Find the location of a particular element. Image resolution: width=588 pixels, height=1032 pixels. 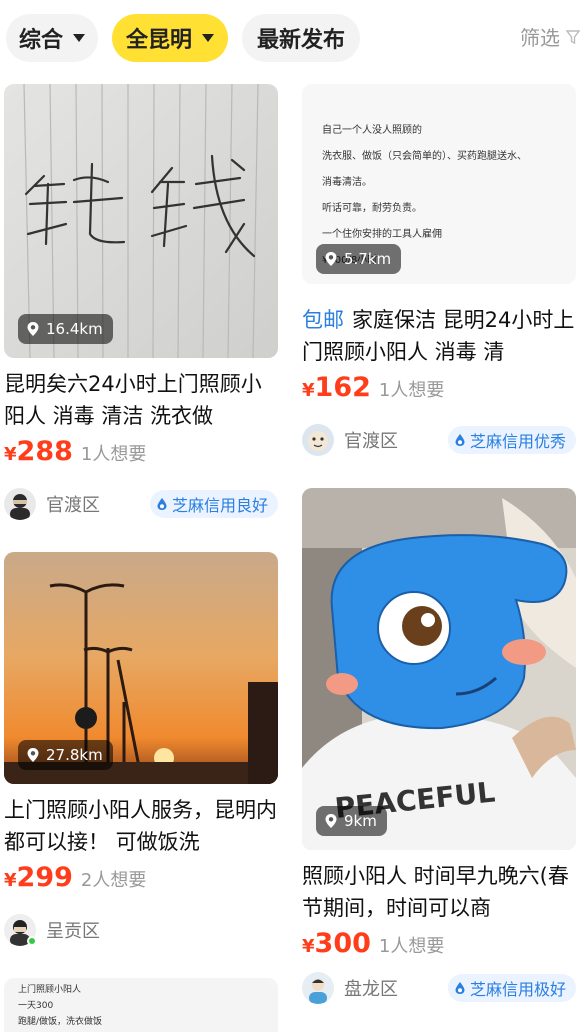

sort-dropdown: 综合 is located at coordinates (52, 38).